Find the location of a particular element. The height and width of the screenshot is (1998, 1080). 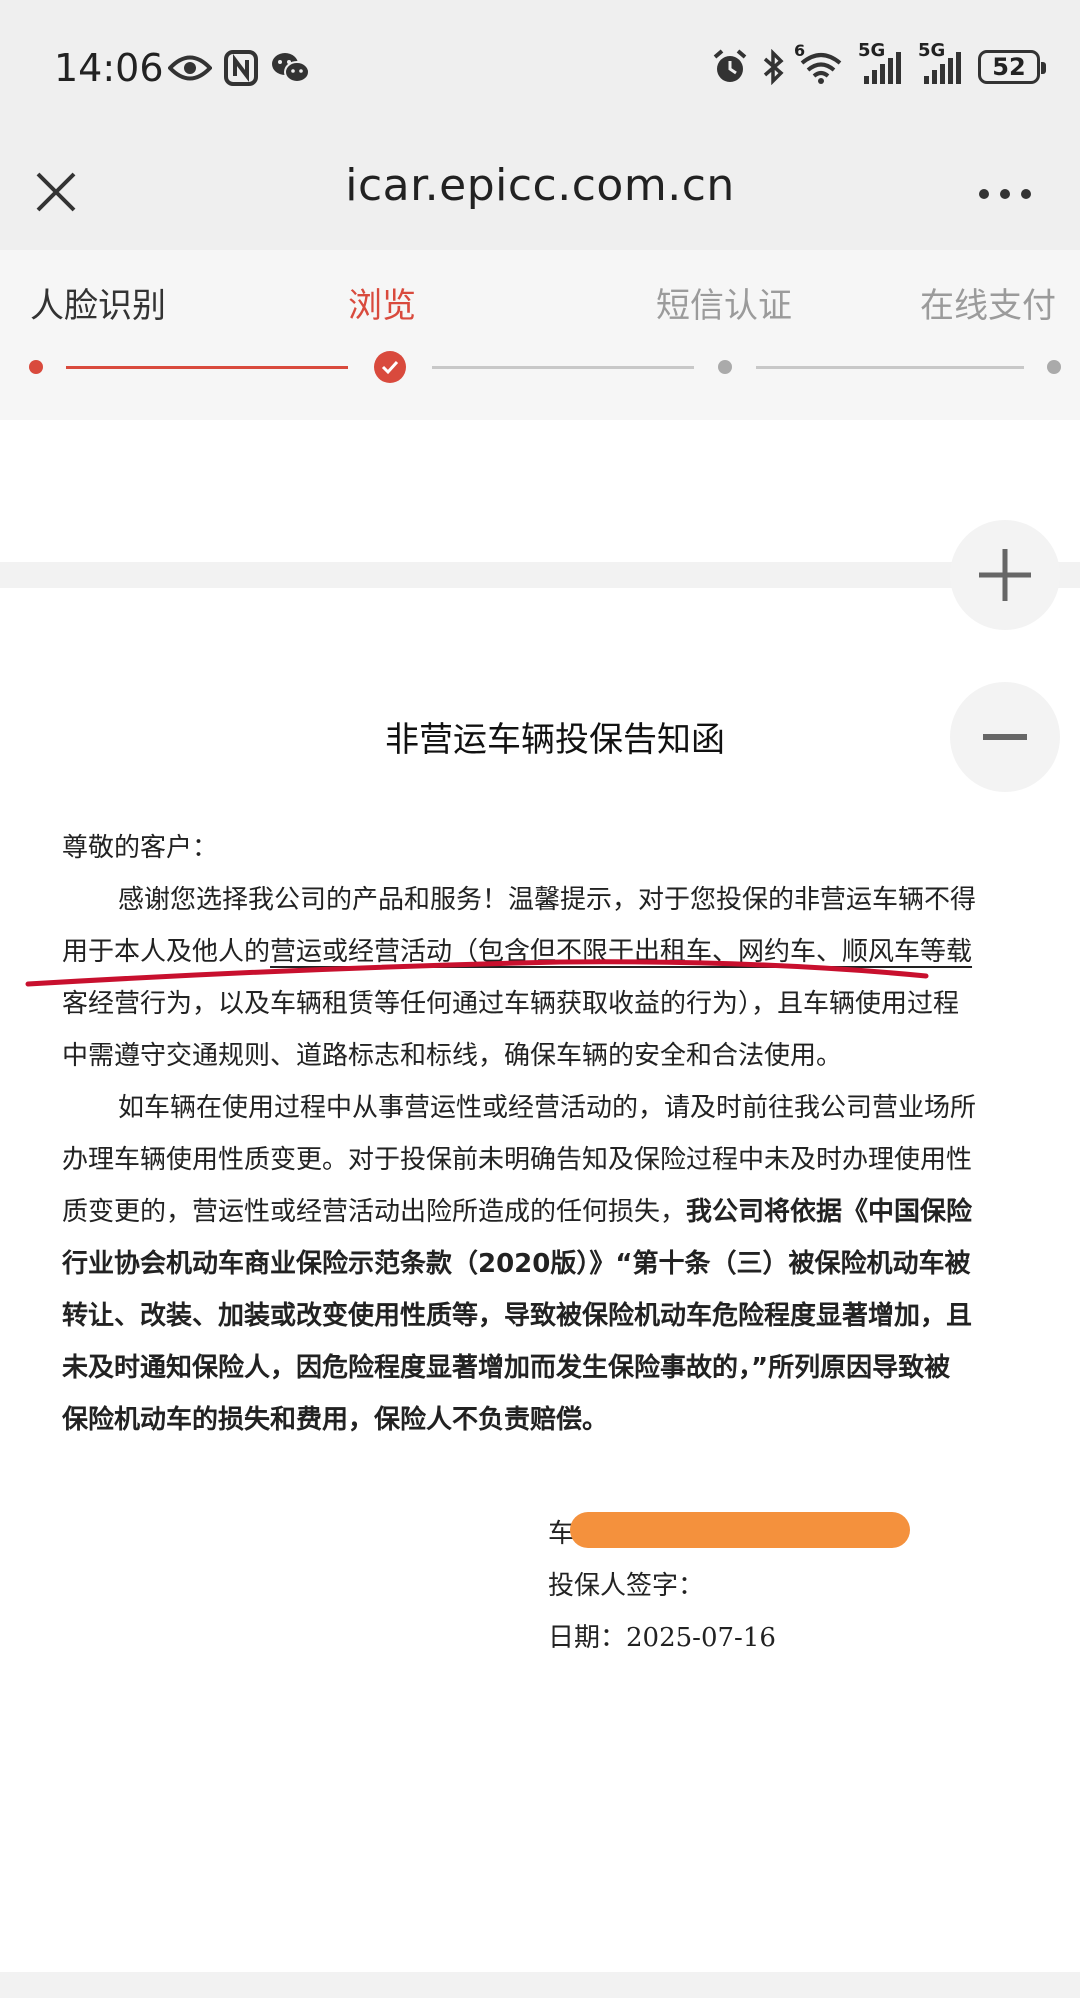

progress-steps: 人脸识别 浏览 短信认证 在线支付 is located at coordinates (540, 335).